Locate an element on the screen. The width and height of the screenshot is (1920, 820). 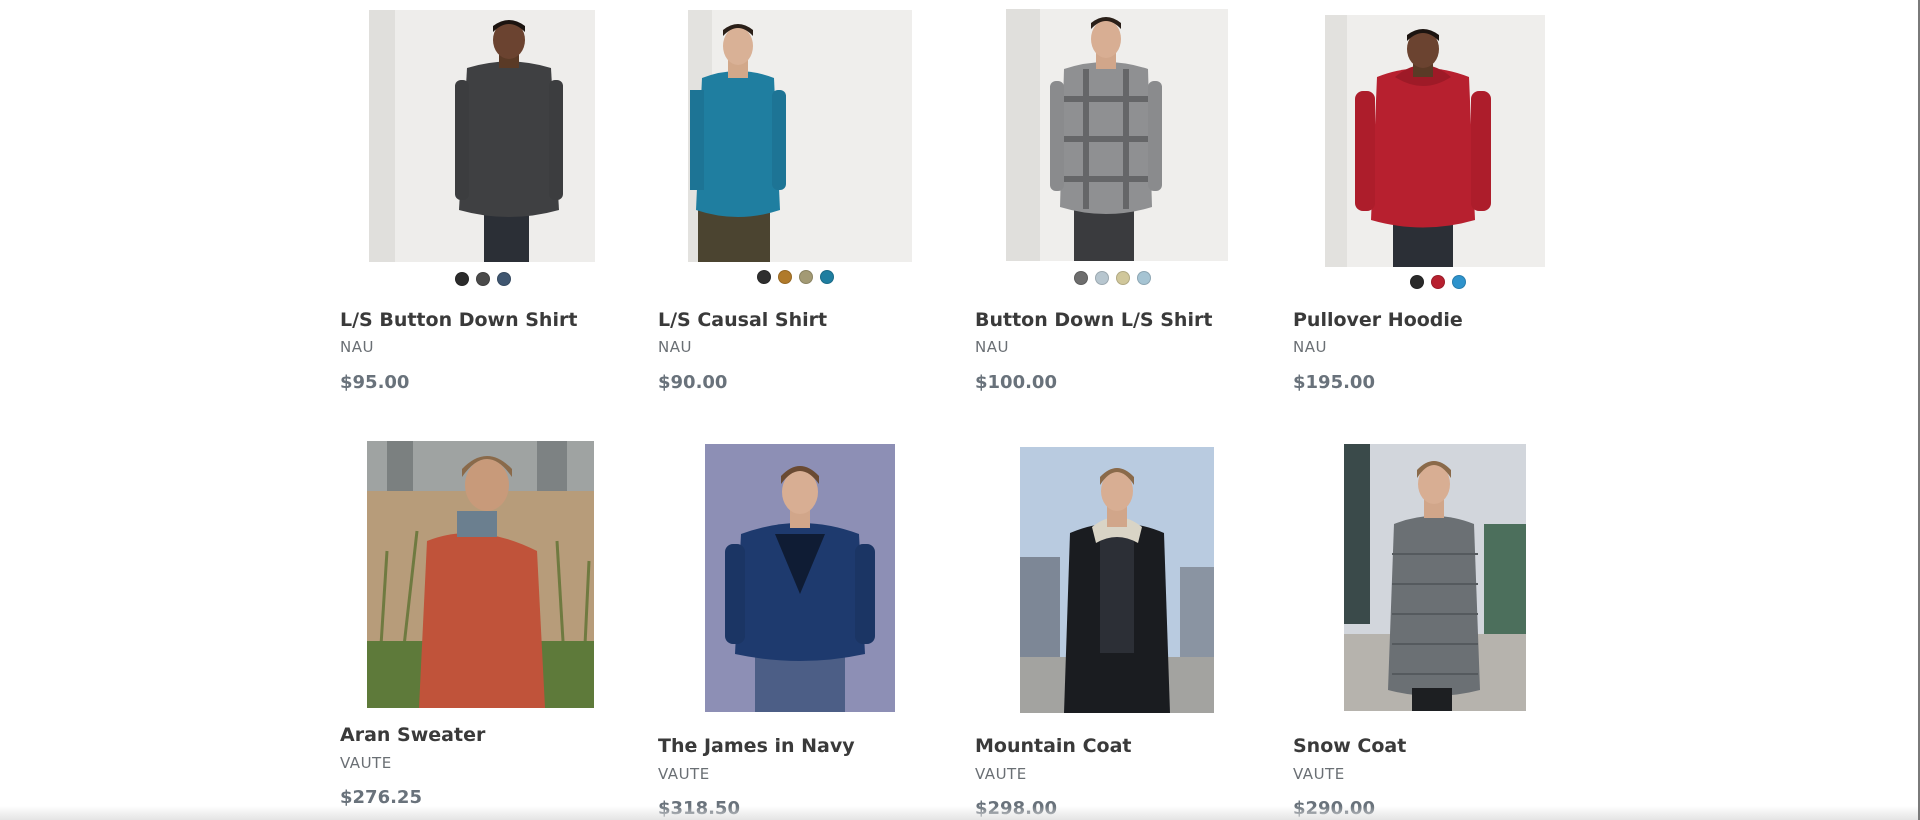
product-card: Snow Coat VAUTE $290.00 is located at coordinates (1438, 630).